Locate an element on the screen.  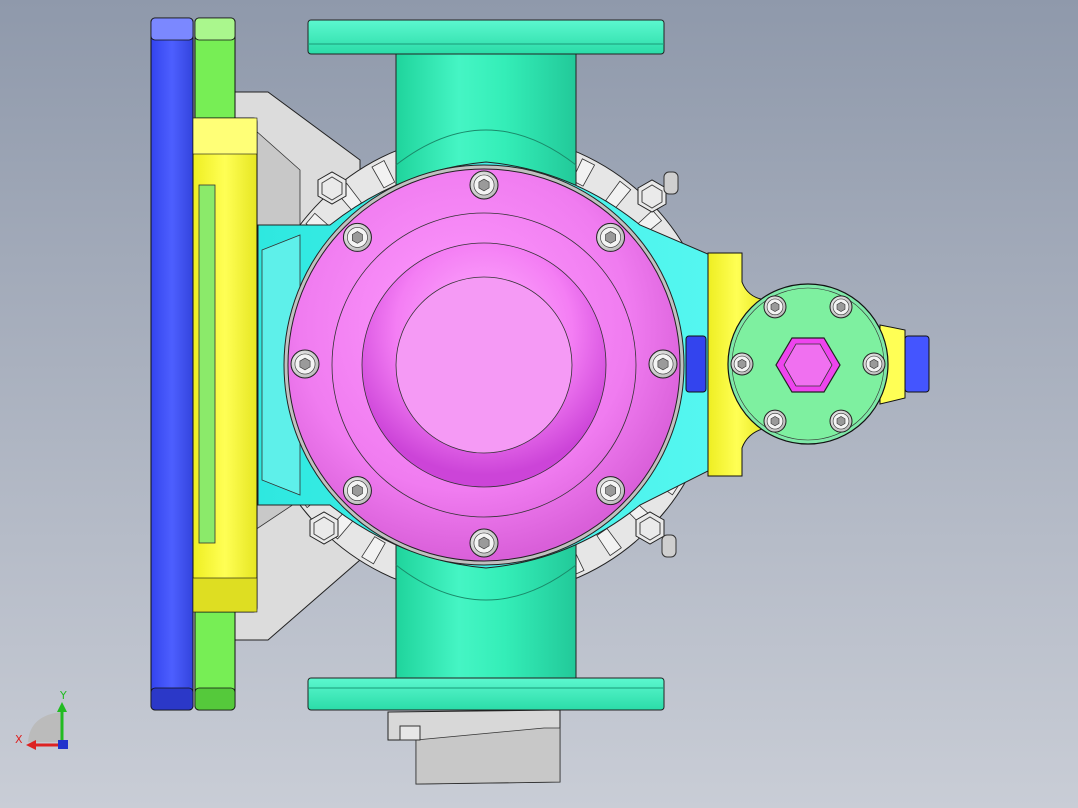
bottom-flange is located at coordinates (486, 694).